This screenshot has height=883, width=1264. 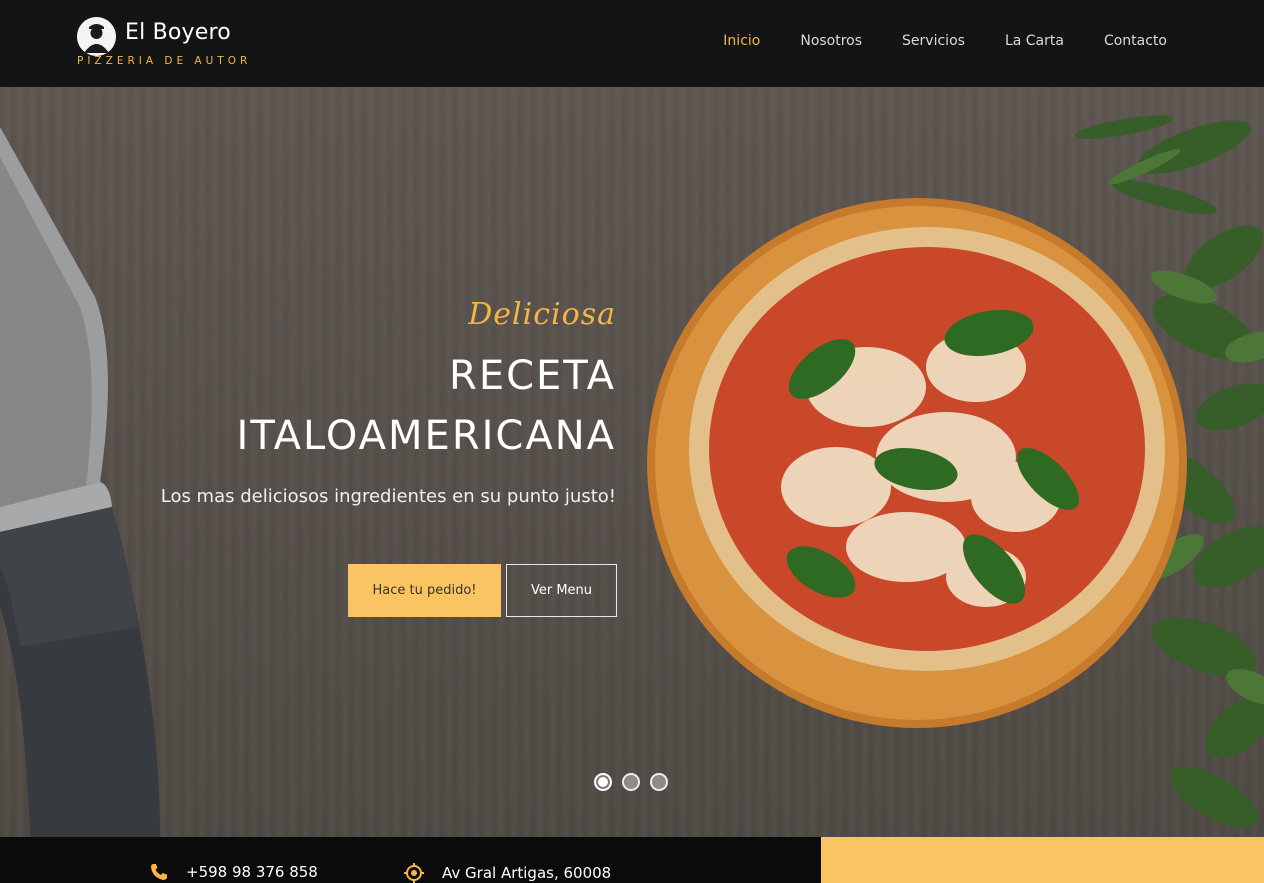 I want to click on slider-dots, so click(x=631, y=782).